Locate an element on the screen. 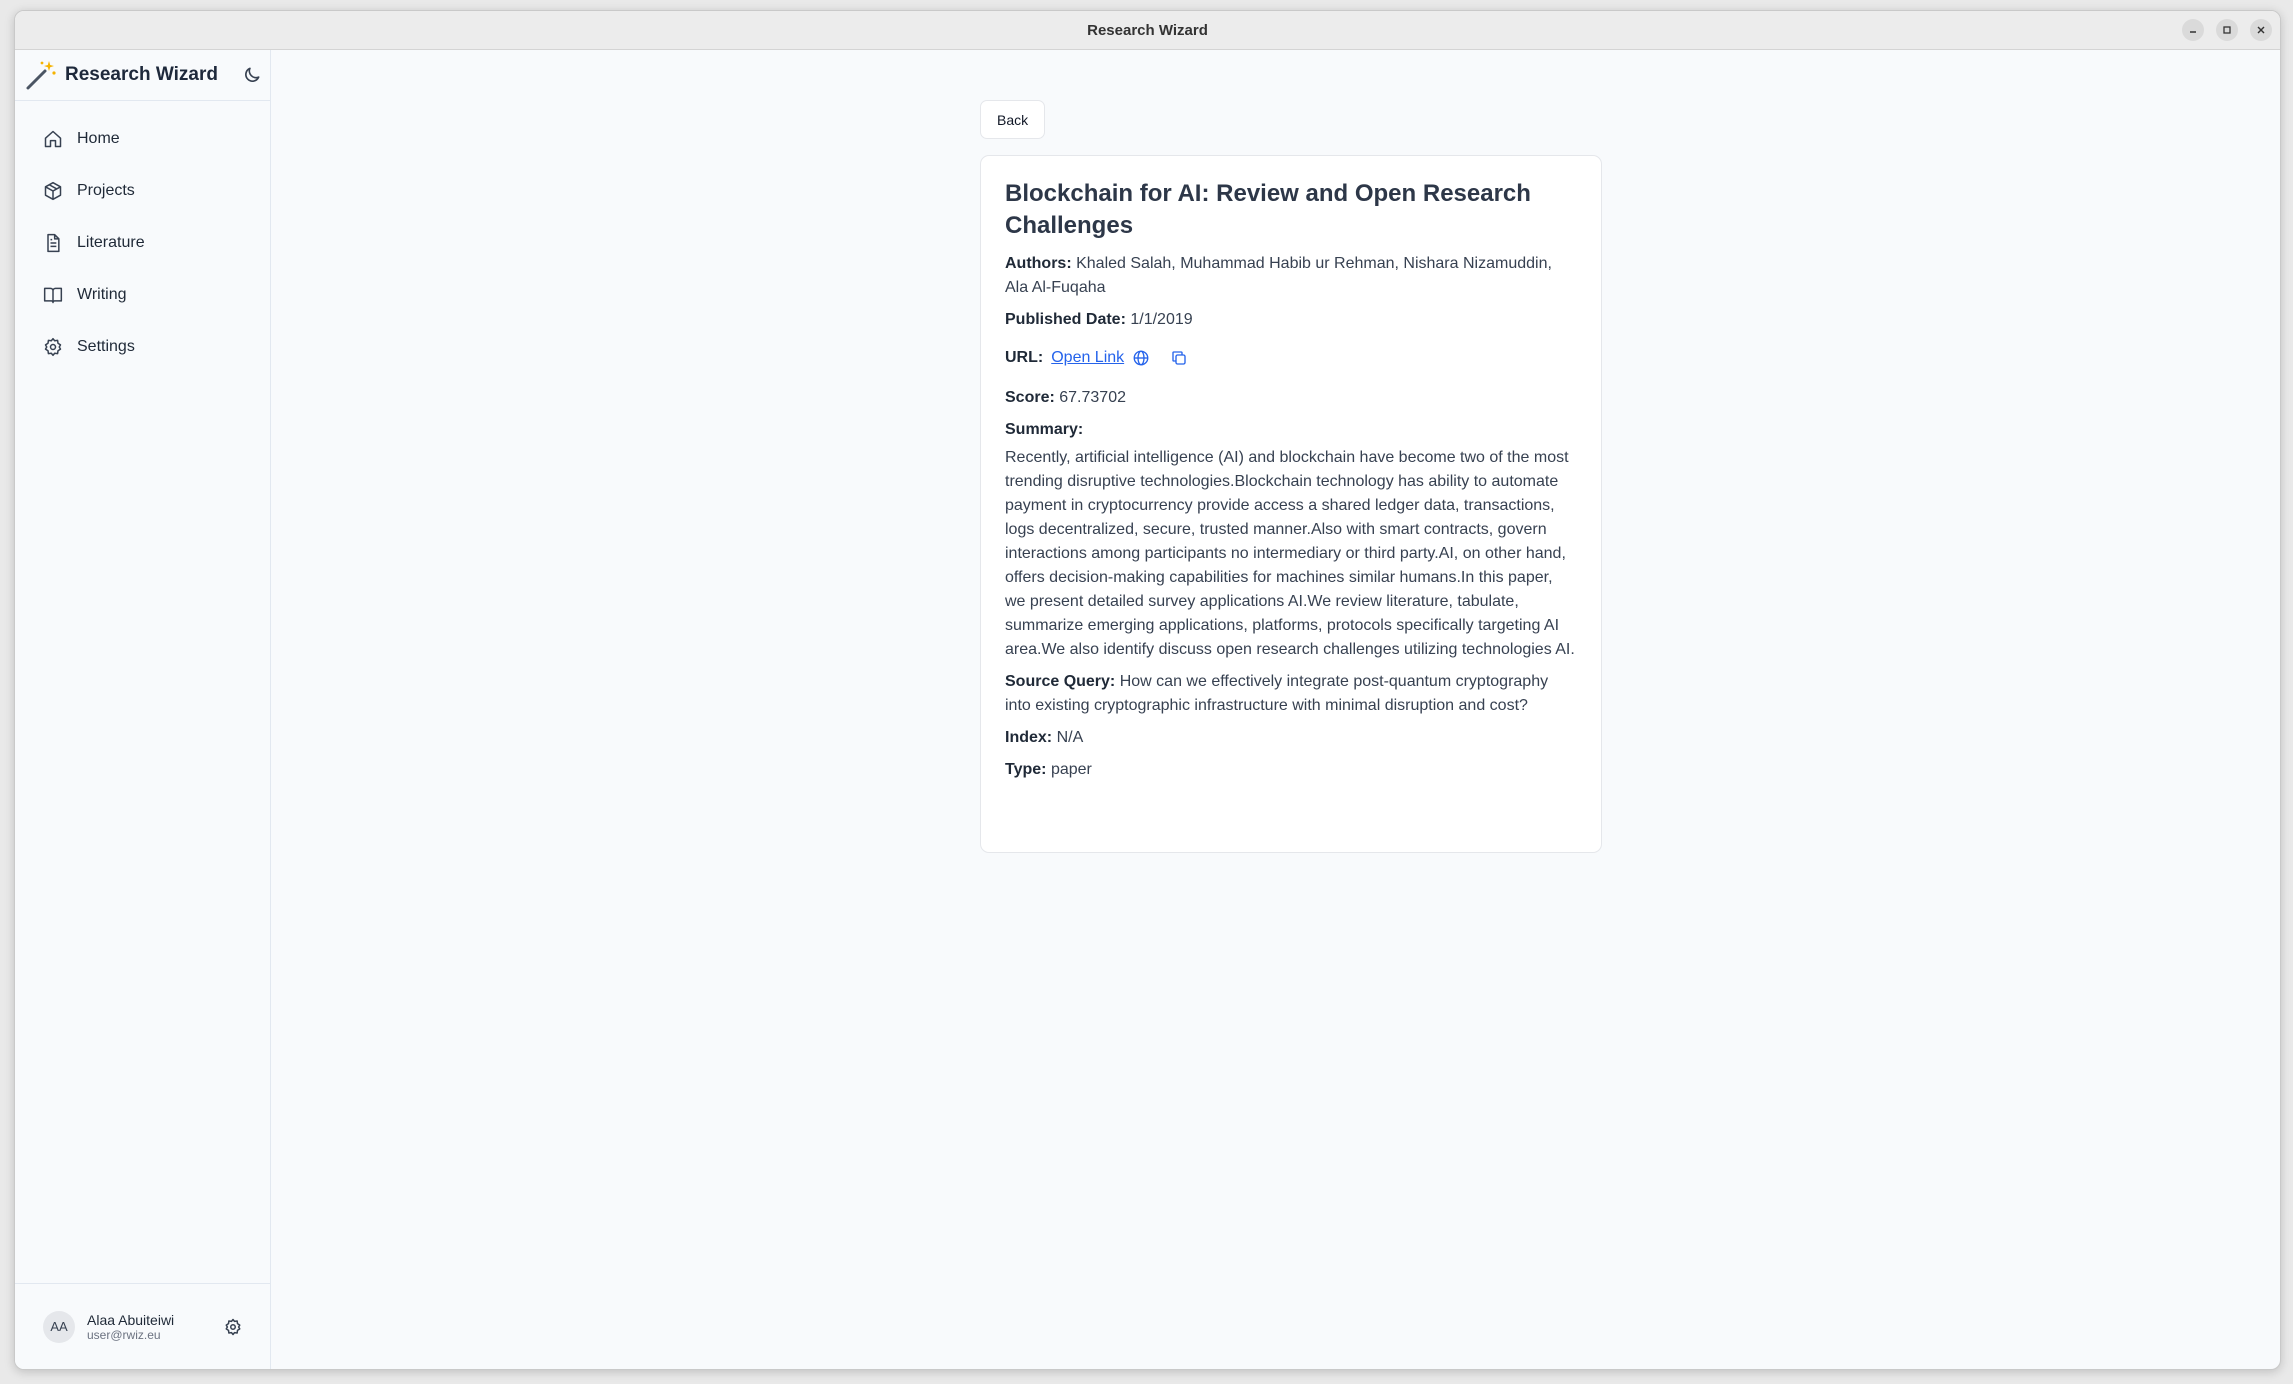  sidebar-item-label: Writing is located at coordinates (102, 294).